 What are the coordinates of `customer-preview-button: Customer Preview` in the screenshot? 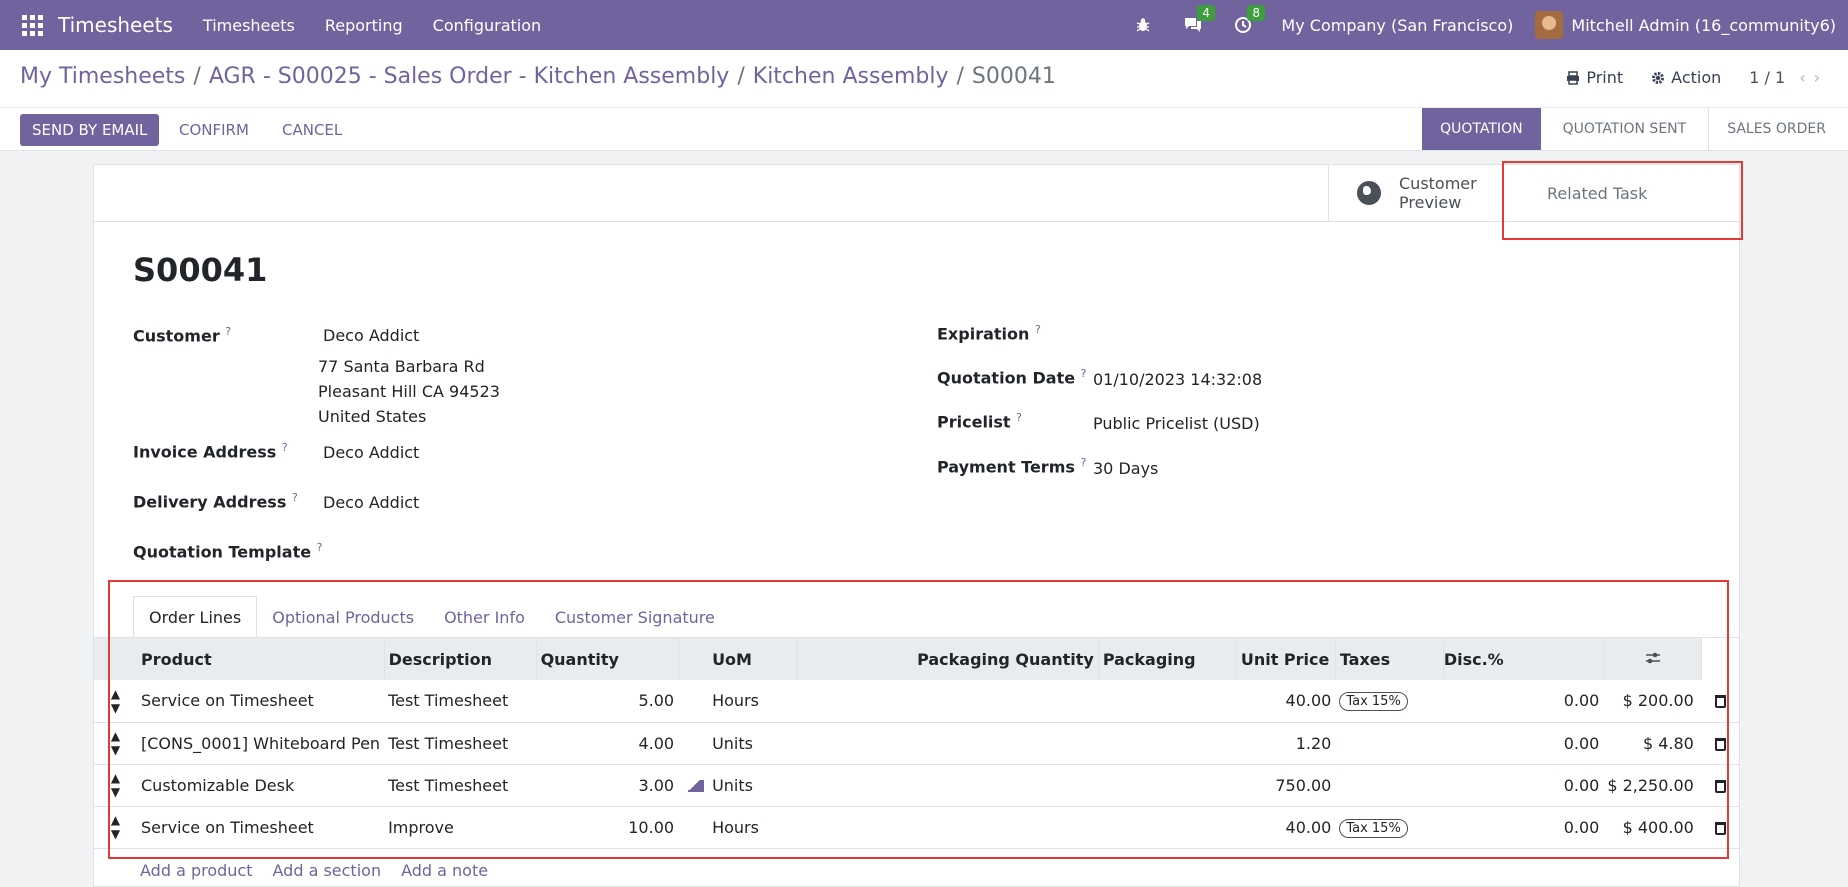 It's located at (1415, 193).